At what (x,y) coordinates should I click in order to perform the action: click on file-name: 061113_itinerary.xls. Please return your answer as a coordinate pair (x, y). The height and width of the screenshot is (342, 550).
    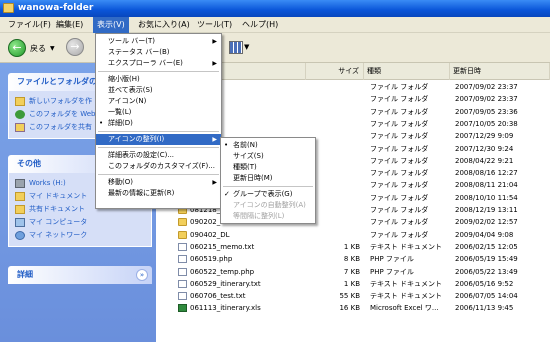
    Looking at the image, I should click on (219, 308).